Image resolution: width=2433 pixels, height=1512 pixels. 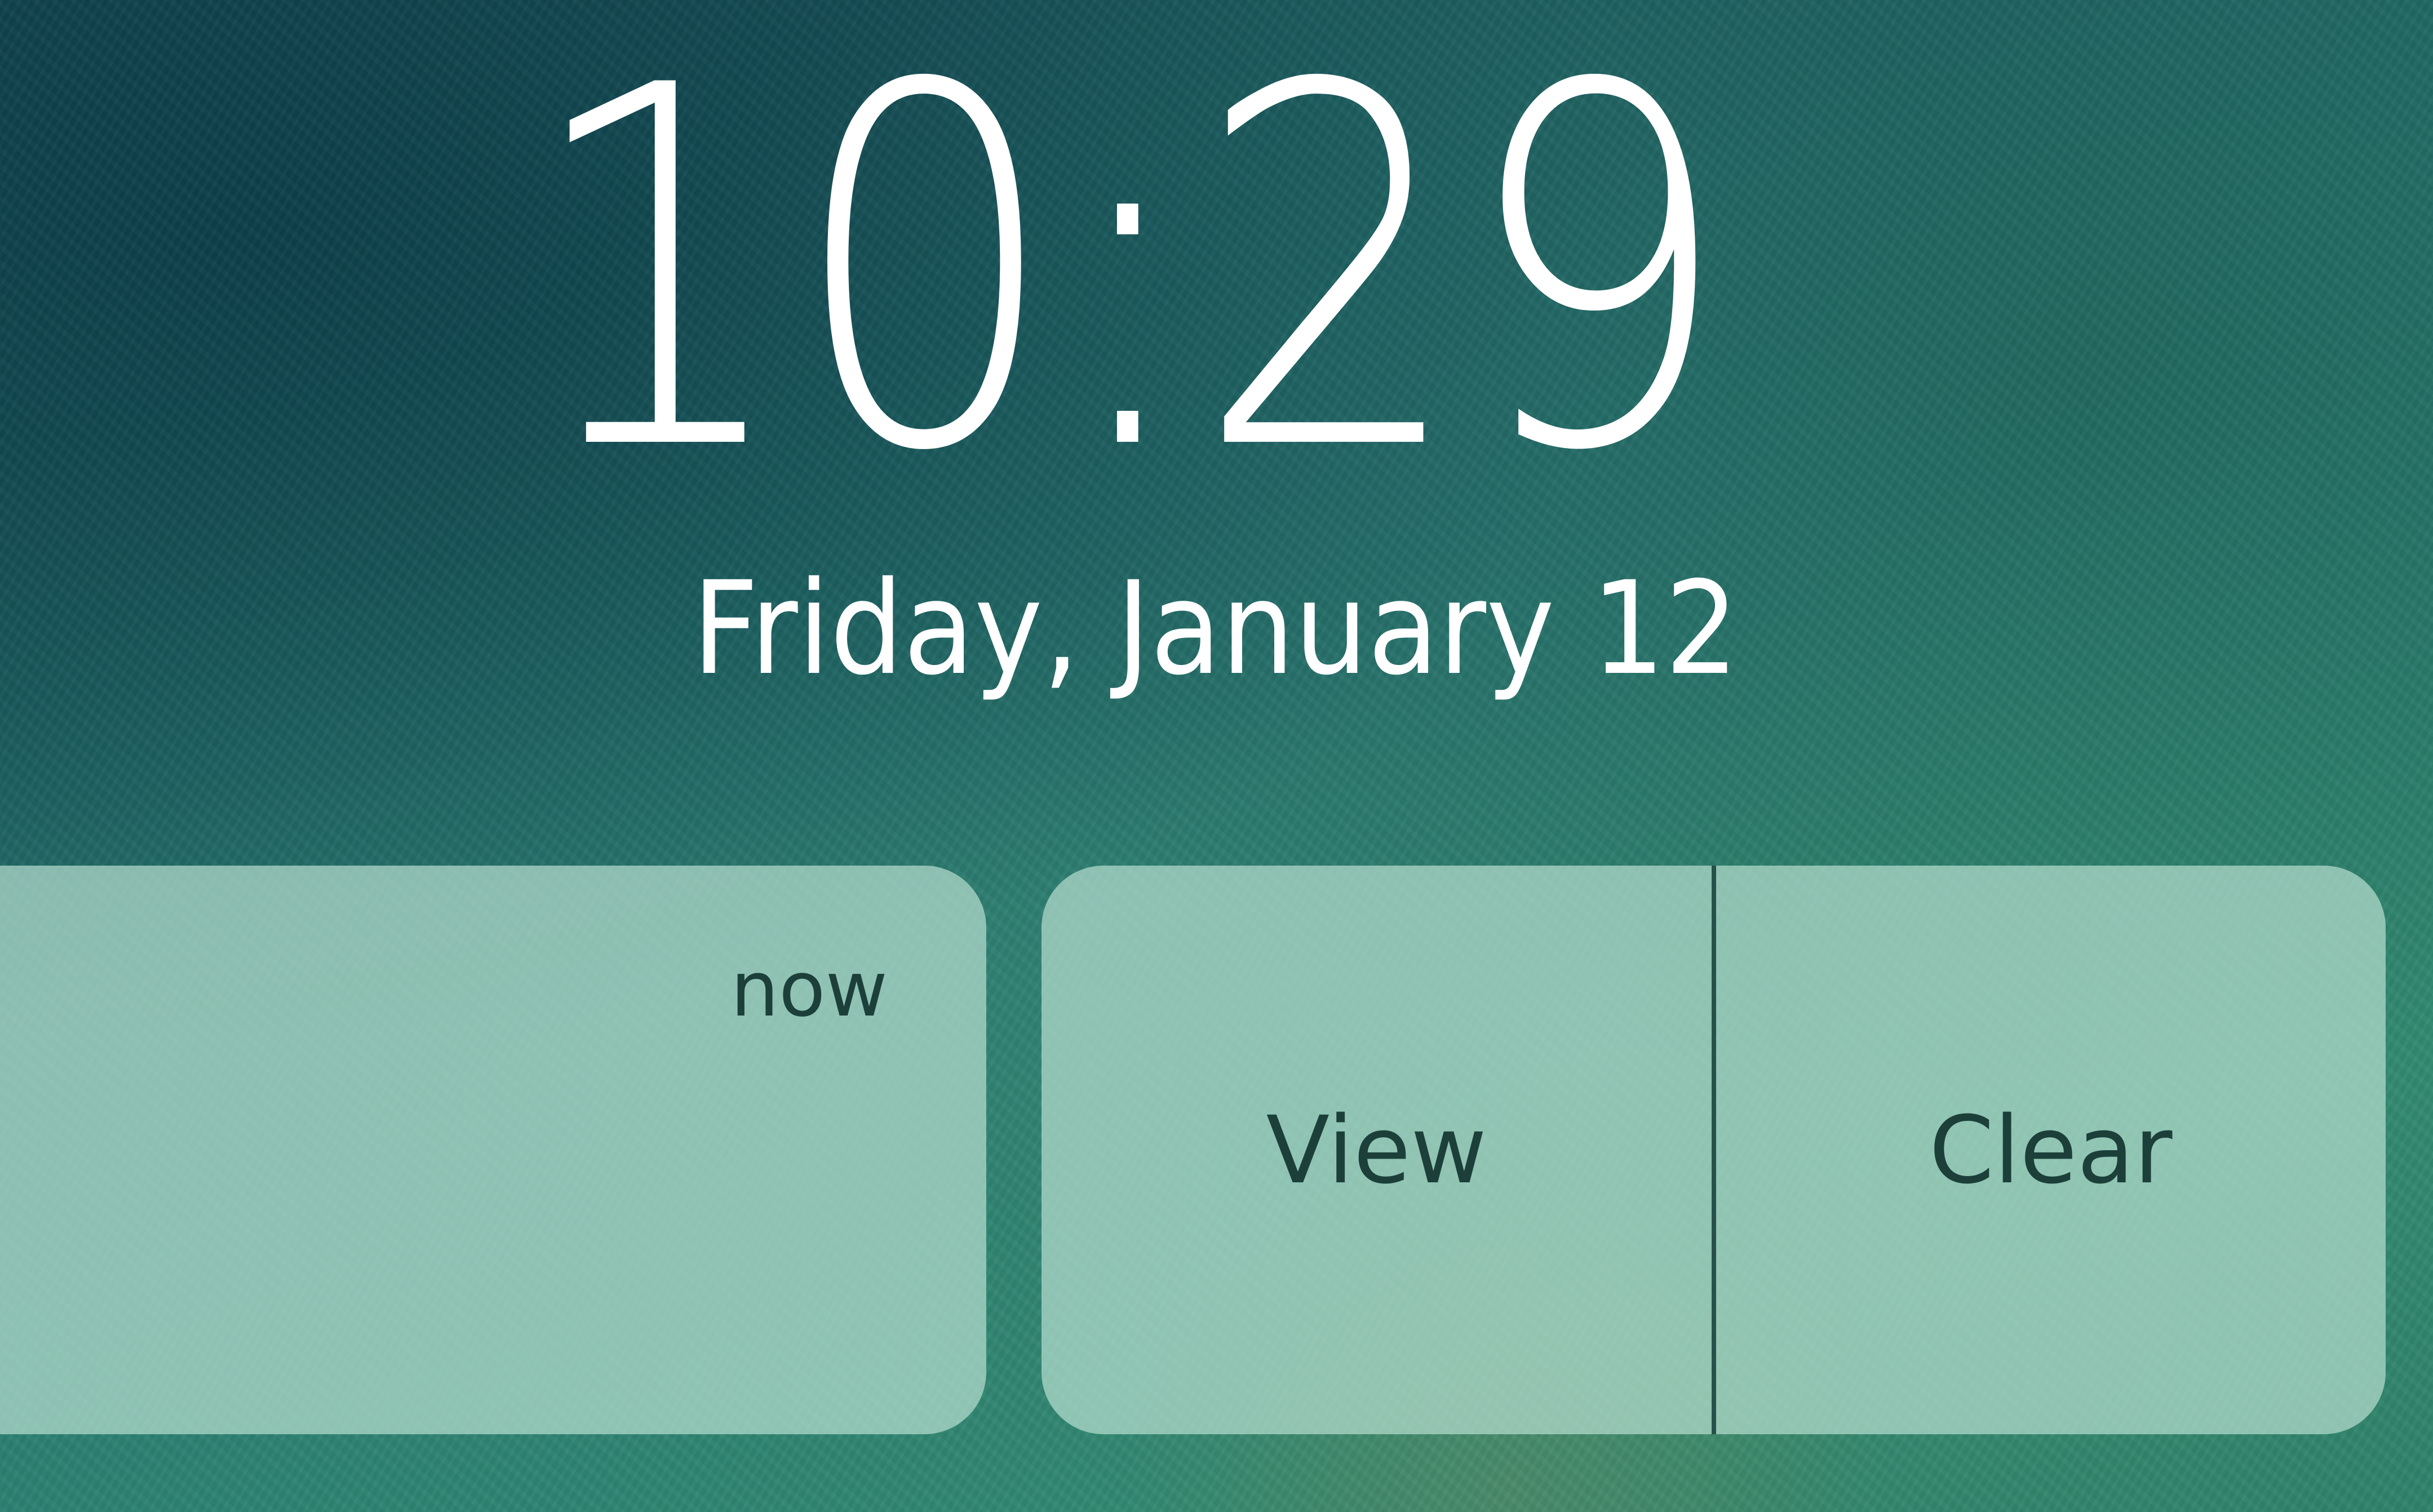 I want to click on lock-screen-date: Friday, January 12, so click(x=1215, y=628).